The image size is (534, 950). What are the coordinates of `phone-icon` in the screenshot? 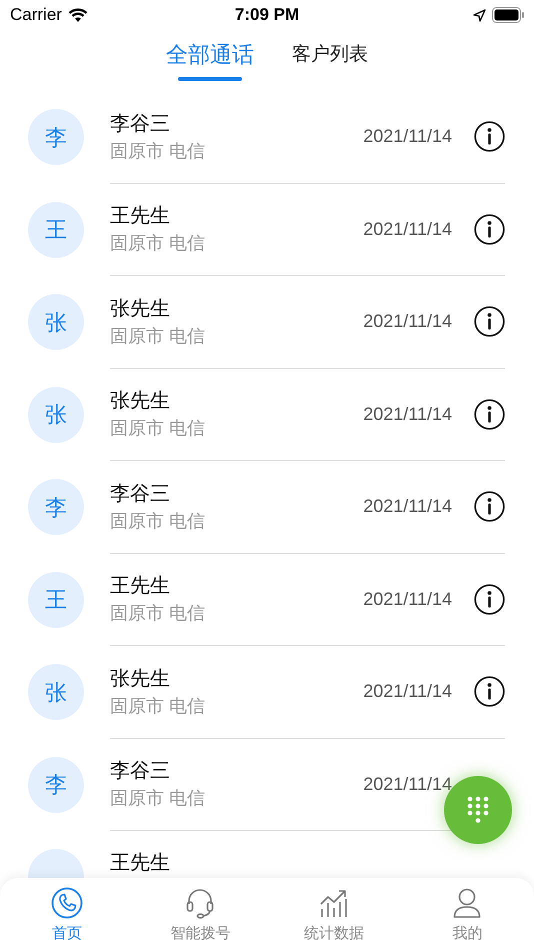 It's located at (66, 903).